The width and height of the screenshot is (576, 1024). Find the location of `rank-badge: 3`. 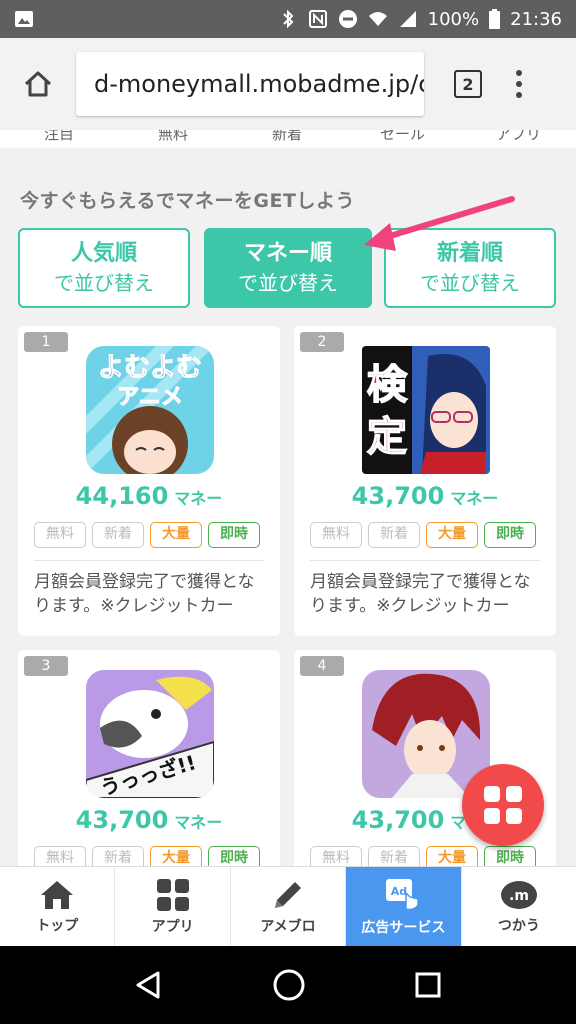

rank-badge: 3 is located at coordinates (46, 666).